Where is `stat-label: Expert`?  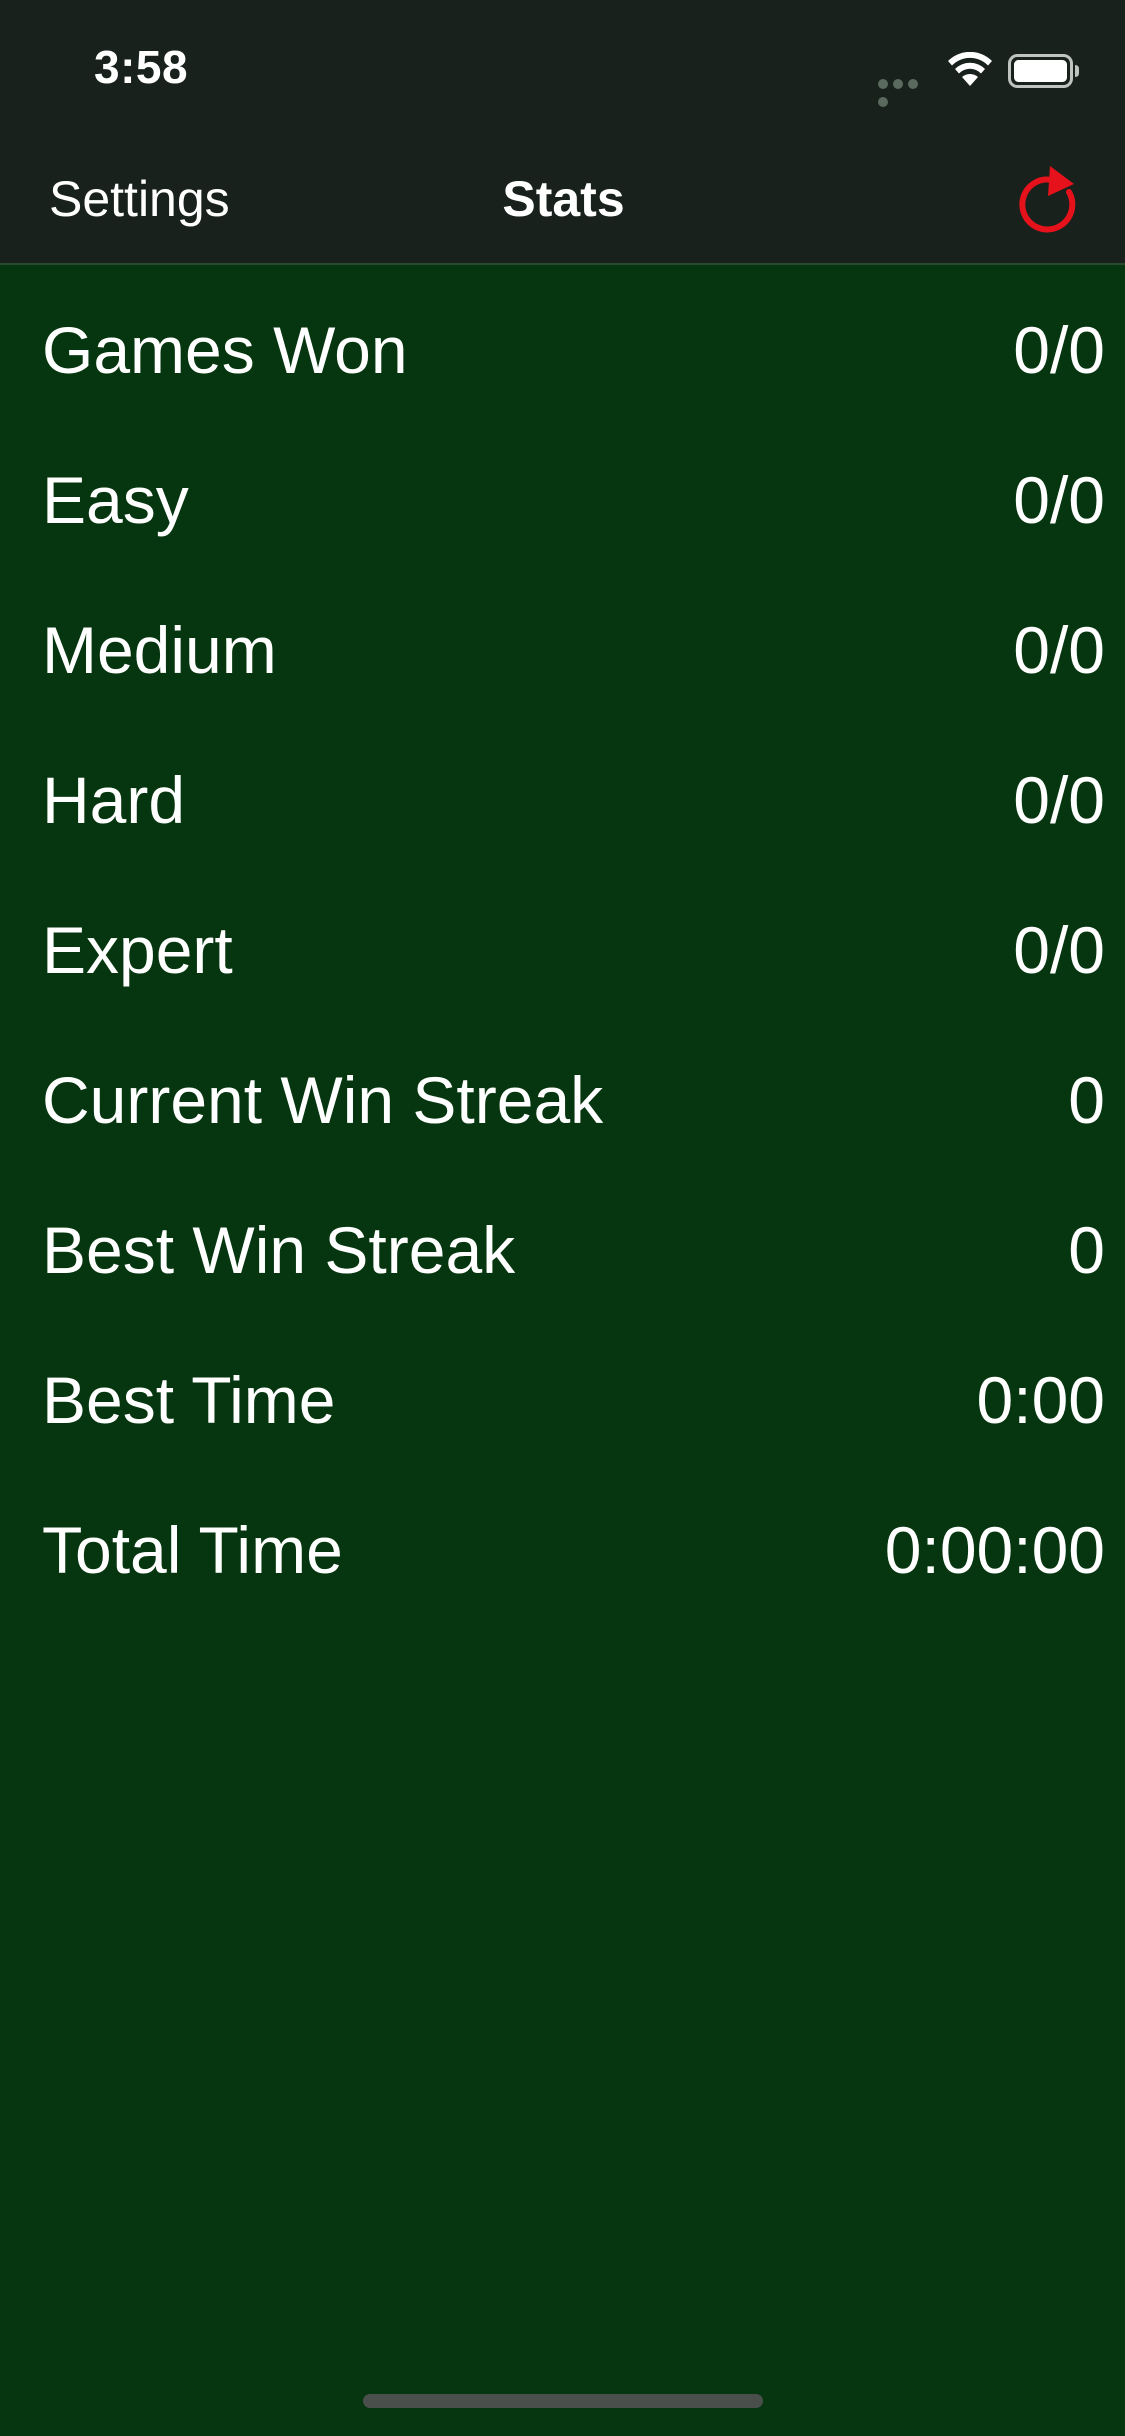 stat-label: Expert is located at coordinates (137, 950).